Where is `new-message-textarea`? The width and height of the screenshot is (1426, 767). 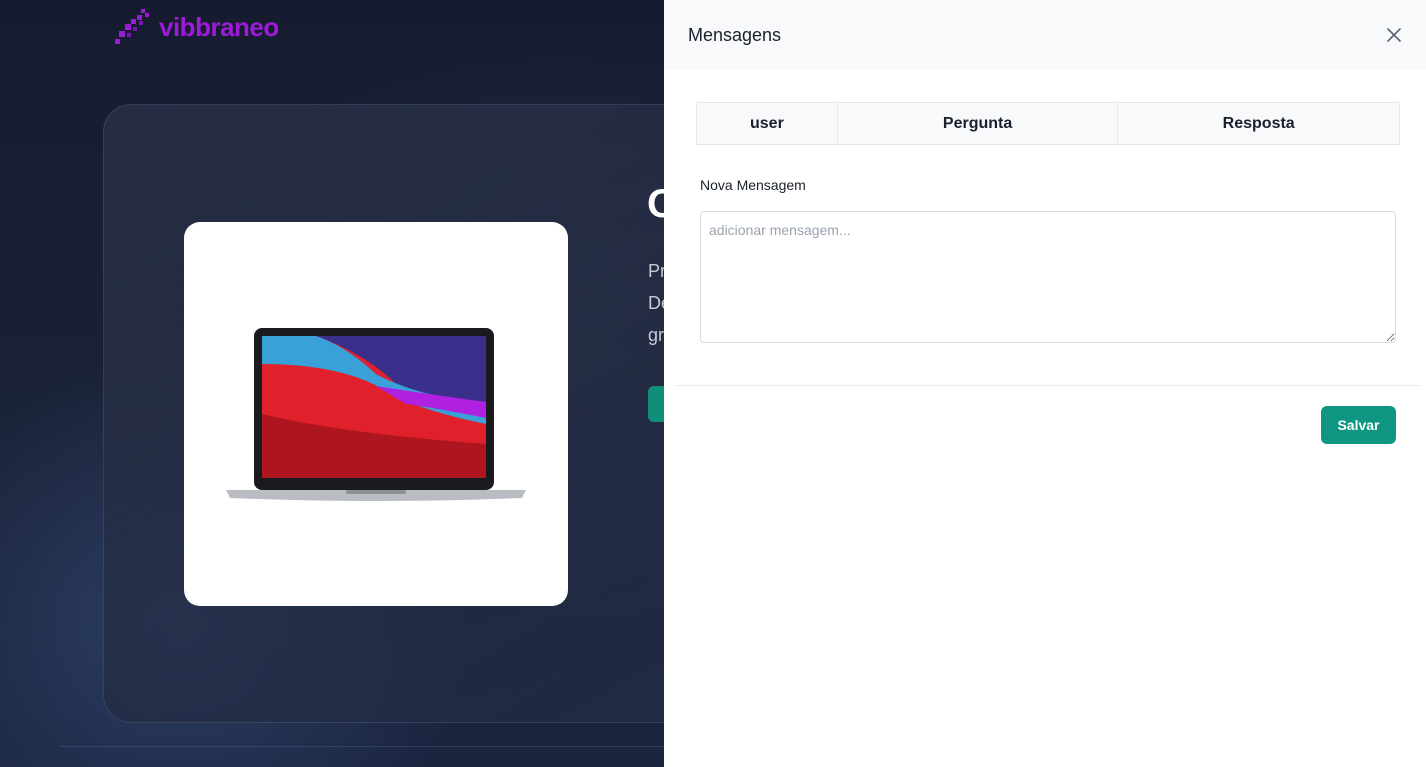 new-message-textarea is located at coordinates (1048, 277).